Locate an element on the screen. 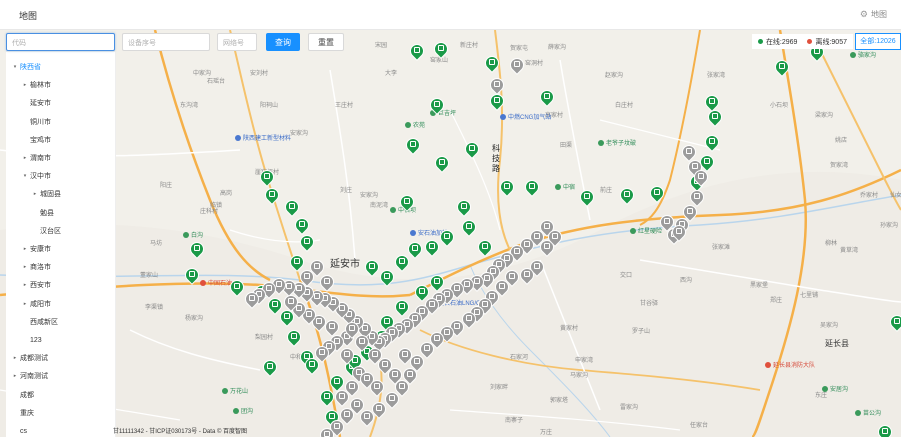  poi-label: 农苑 is located at coordinates (415, 124).